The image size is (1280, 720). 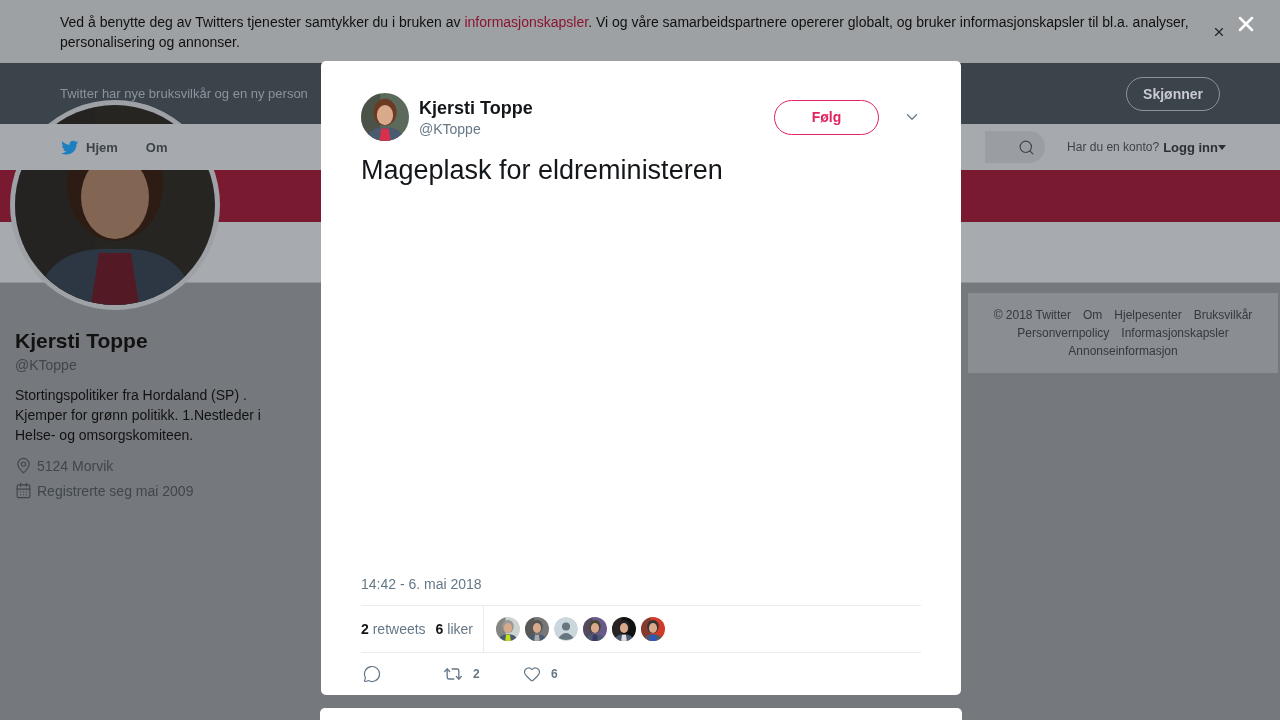 What do you see at coordinates (1148, 315) in the screenshot?
I see `footer-link: Hjelpesenter` at bounding box center [1148, 315].